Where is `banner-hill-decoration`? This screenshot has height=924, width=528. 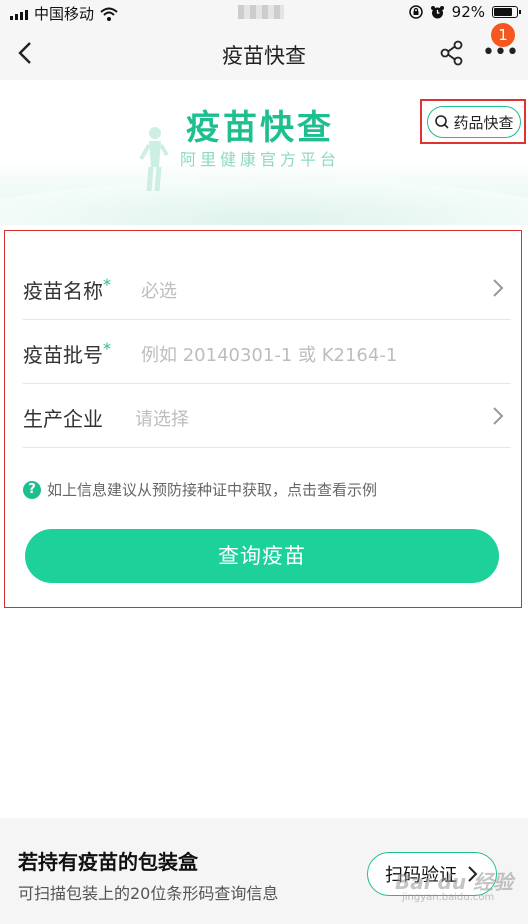 banner-hill-decoration is located at coordinates (264, 202).